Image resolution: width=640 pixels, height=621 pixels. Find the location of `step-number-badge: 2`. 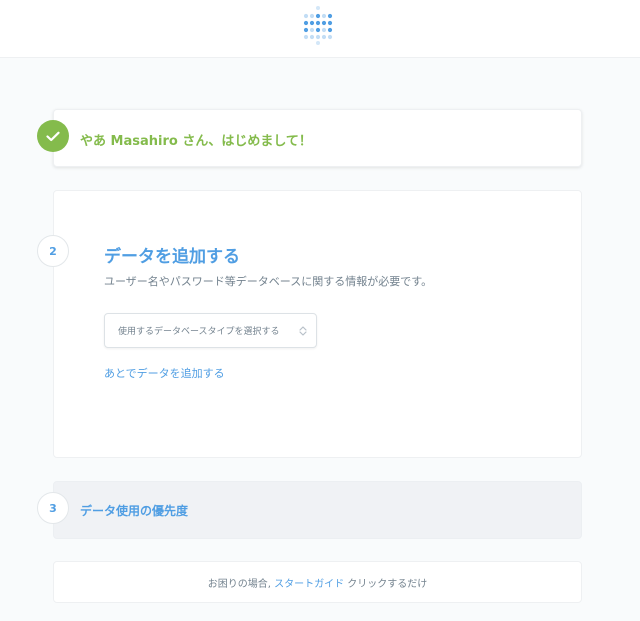

step-number-badge: 2 is located at coordinates (53, 251).